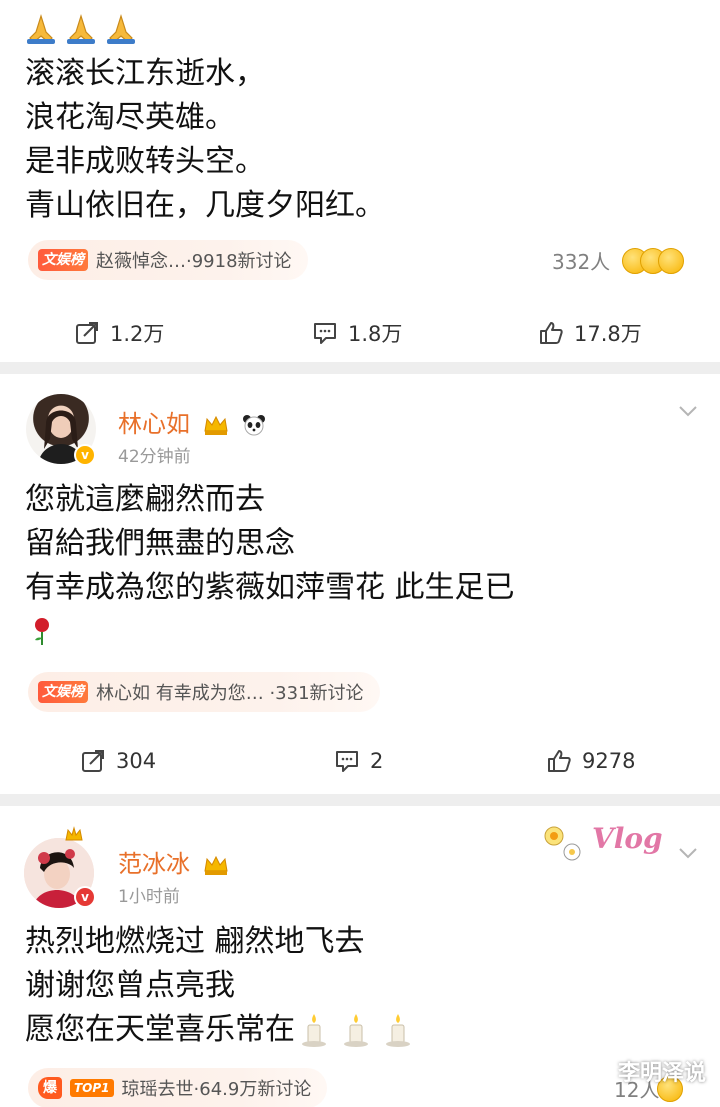 This screenshot has height=1107, width=720. I want to click on like-count: 9278, so click(609, 761).